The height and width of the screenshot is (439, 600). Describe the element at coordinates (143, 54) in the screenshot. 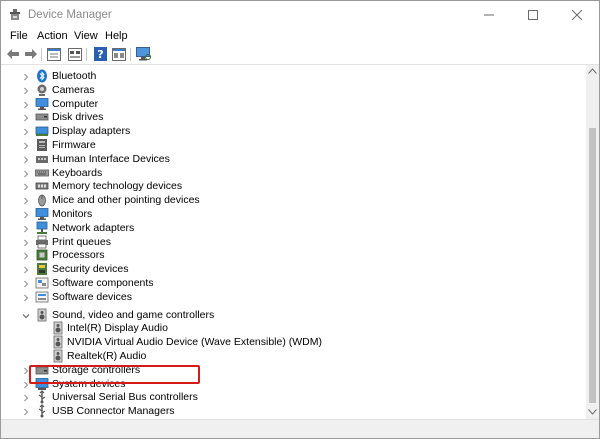

I see `scan-hardware-button` at that location.